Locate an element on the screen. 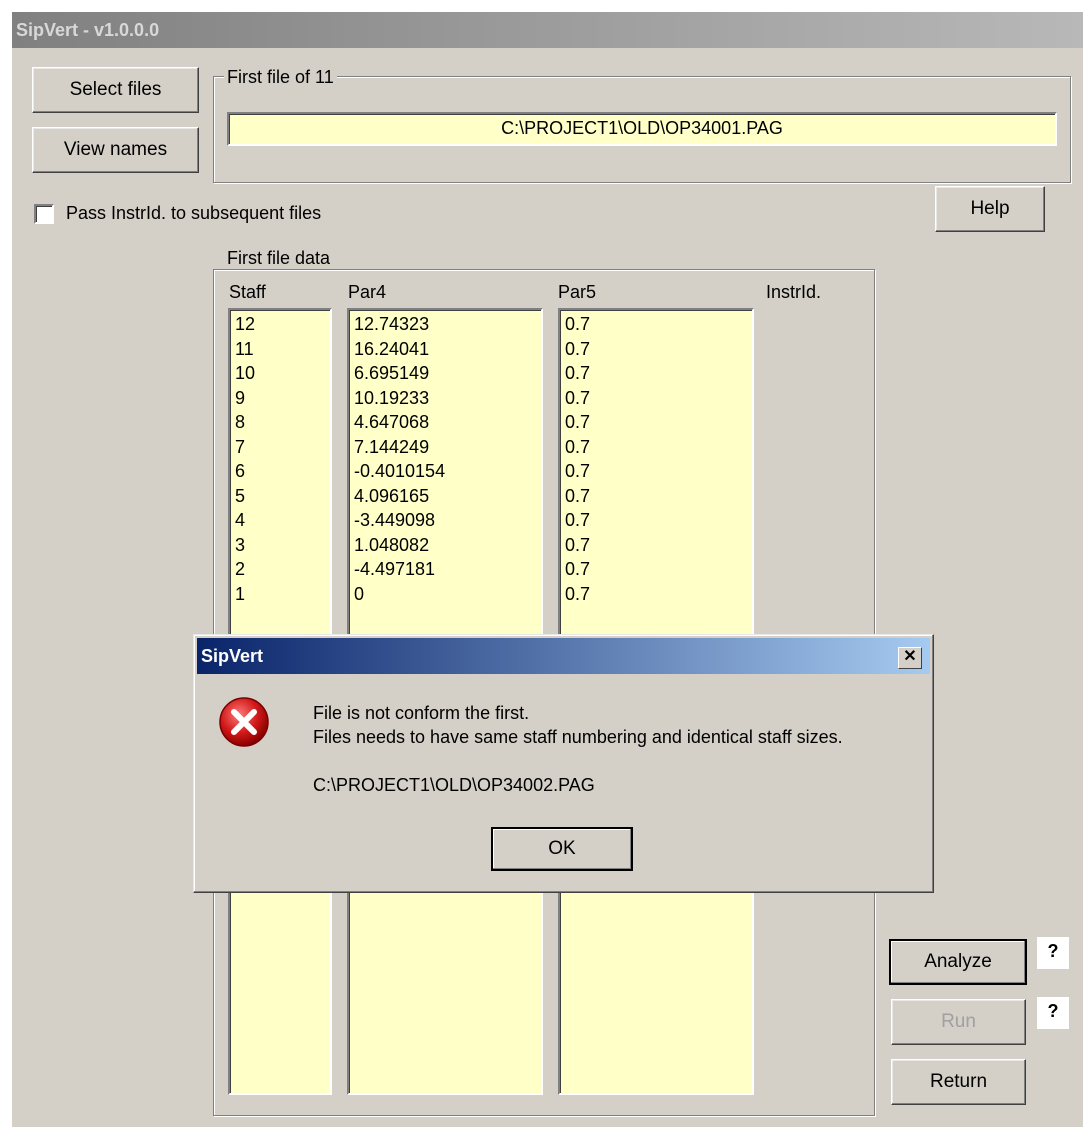 The height and width of the screenshot is (1127, 1083). run-help-icon: ? is located at coordinates (1053, 1013).